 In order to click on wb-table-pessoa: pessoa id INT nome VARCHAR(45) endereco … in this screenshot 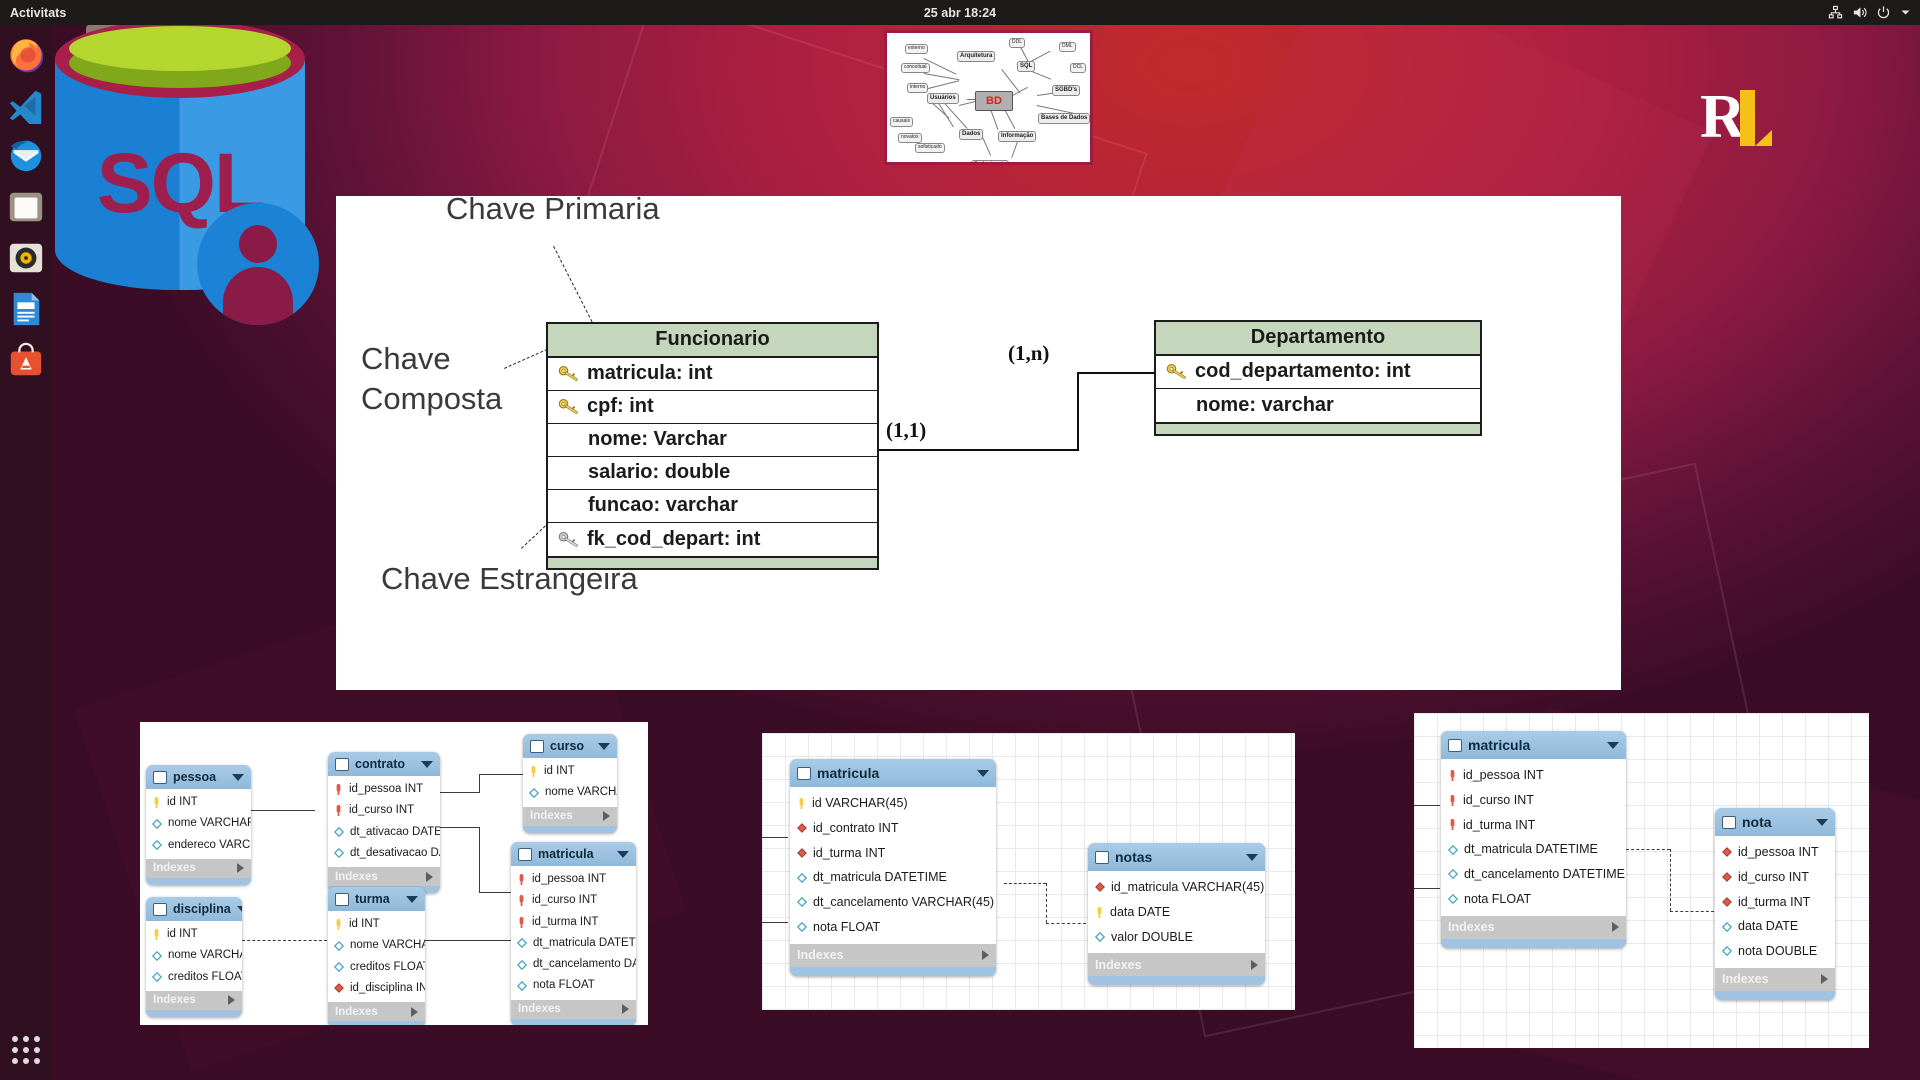, I will do `click(198, 825)`.